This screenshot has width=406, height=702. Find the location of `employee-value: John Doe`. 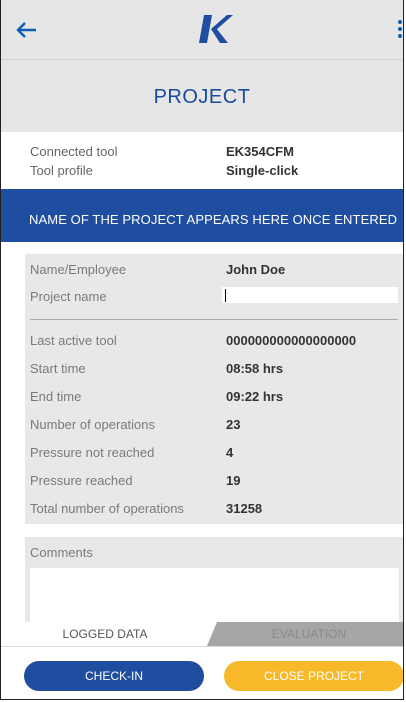

employee-value: John Doe is located at coordinates (256, 269).